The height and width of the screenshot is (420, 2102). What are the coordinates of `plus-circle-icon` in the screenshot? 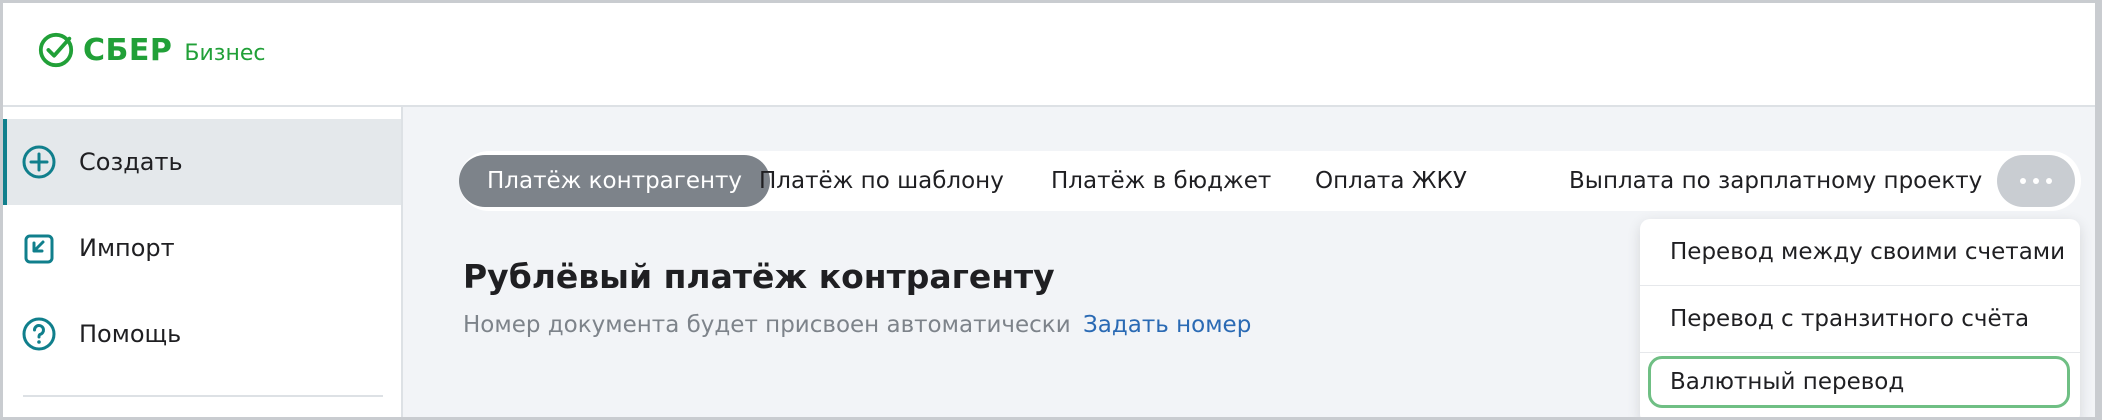 It's located at (39, 162).